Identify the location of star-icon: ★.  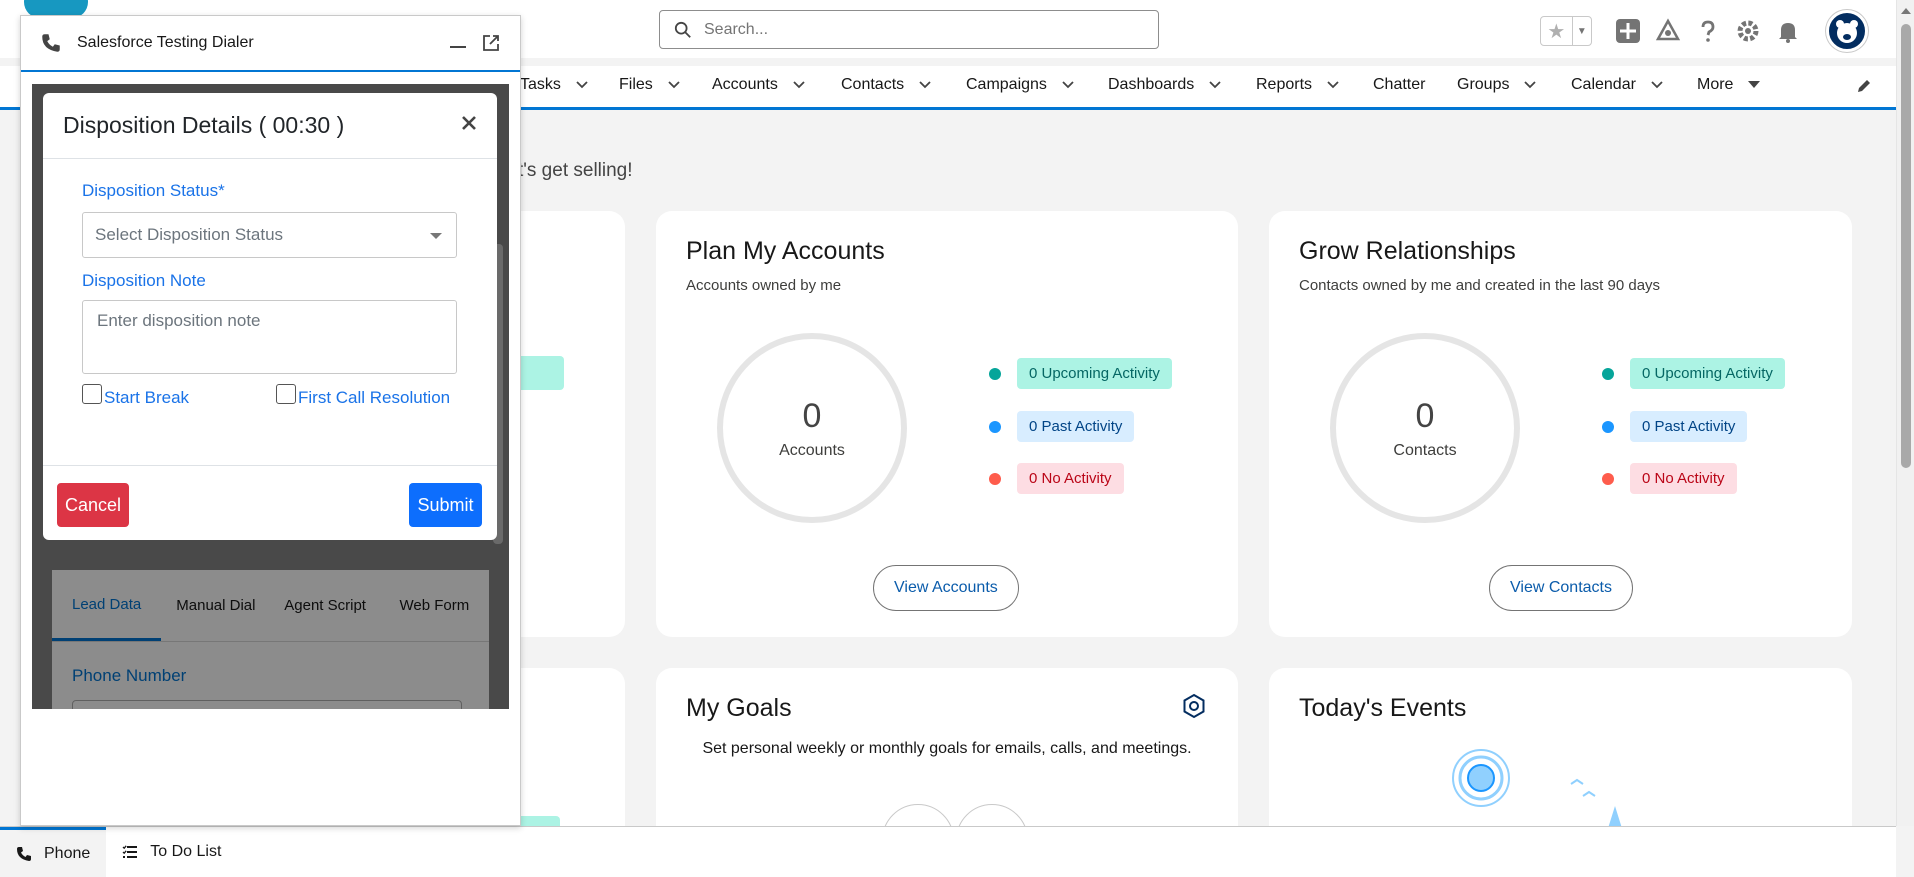
(1556, 31).